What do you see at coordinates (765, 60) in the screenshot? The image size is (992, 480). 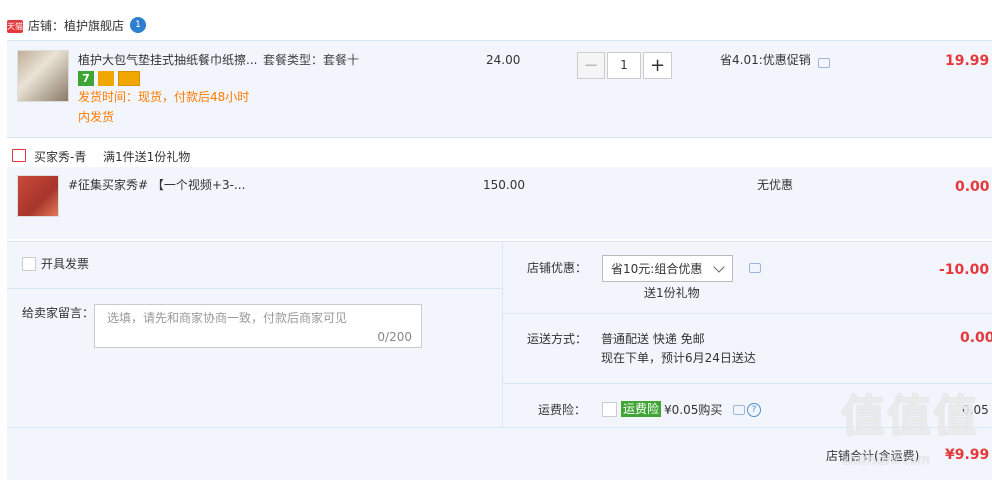 I see `item-discount: 省4.01:优惠促销` at bounding box center [765, 60].